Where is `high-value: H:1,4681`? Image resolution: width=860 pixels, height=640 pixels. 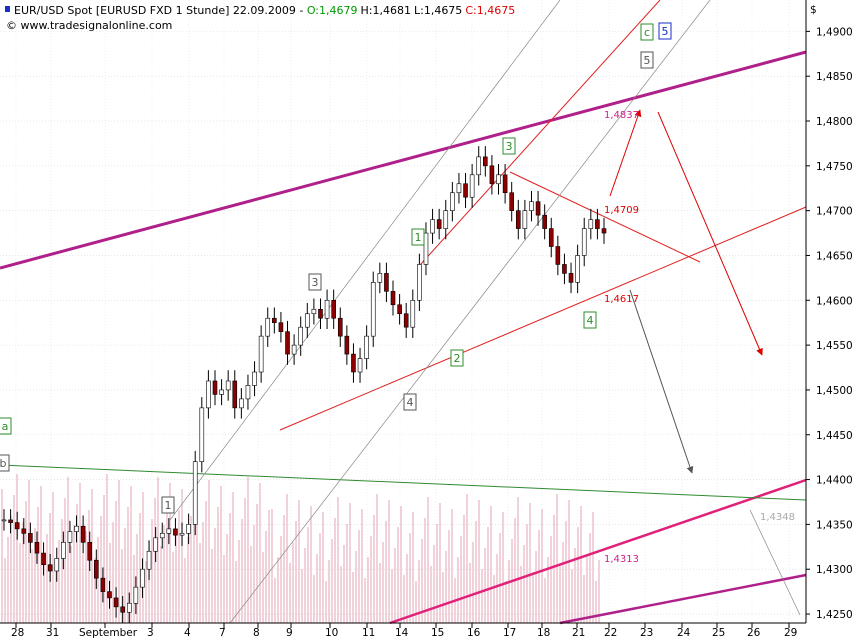 high-value: H:1,4681 is located at coordinates (386, 10).